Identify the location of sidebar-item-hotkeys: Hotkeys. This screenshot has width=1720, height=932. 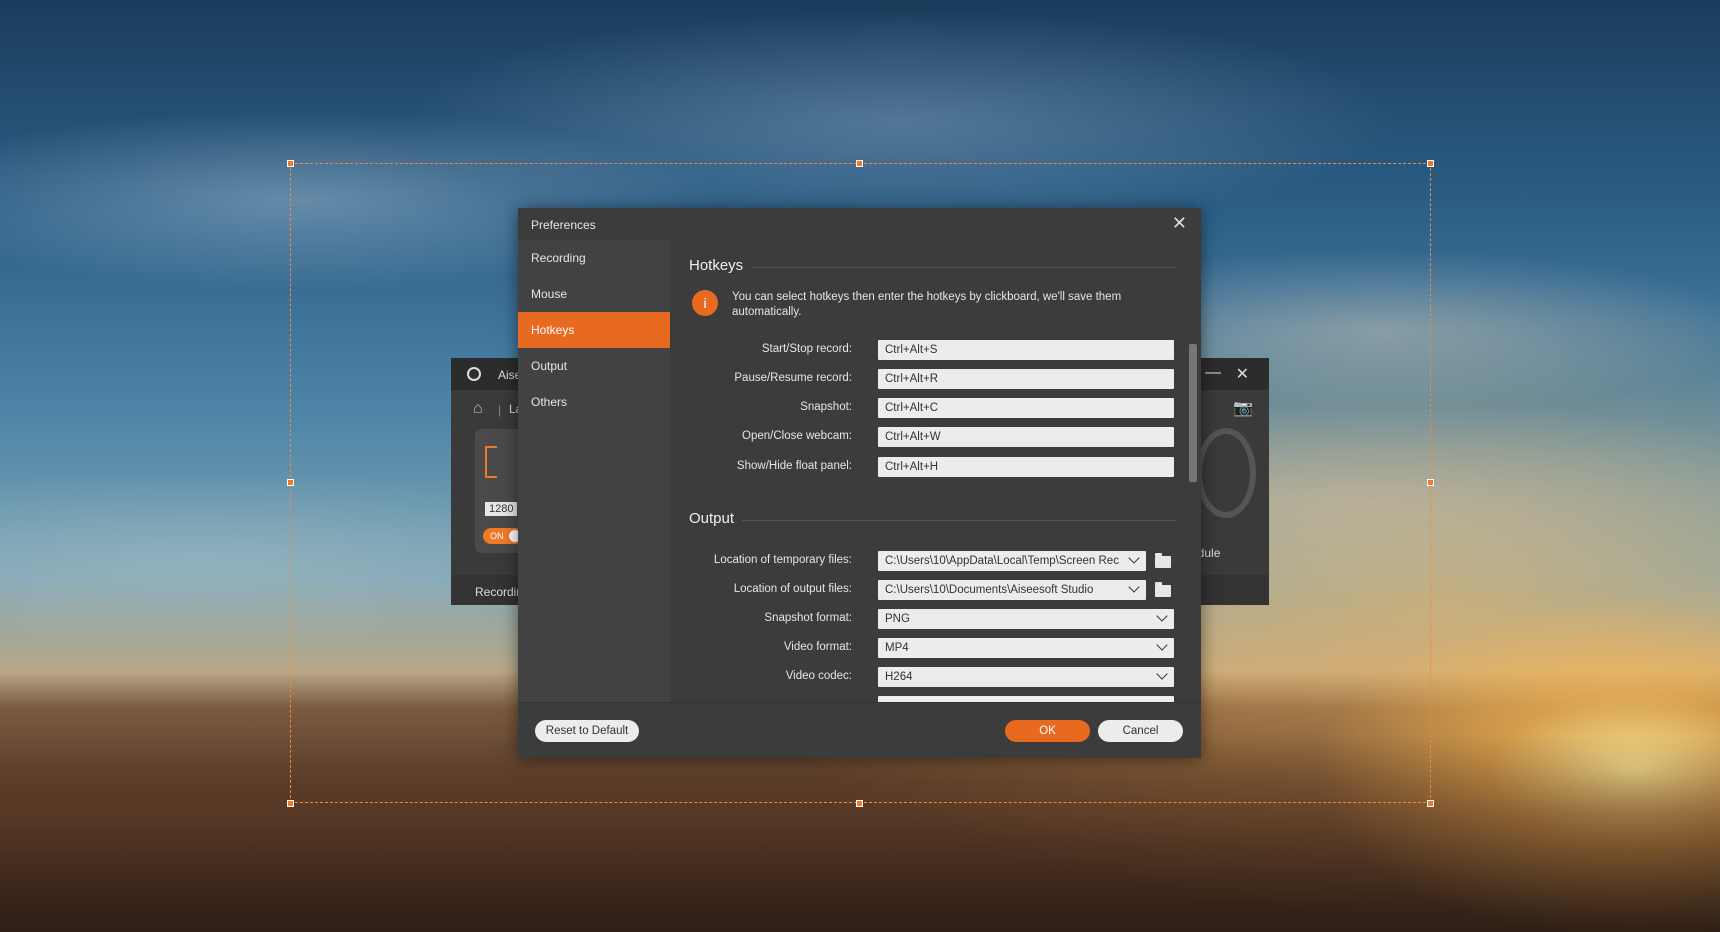
(594, 330).